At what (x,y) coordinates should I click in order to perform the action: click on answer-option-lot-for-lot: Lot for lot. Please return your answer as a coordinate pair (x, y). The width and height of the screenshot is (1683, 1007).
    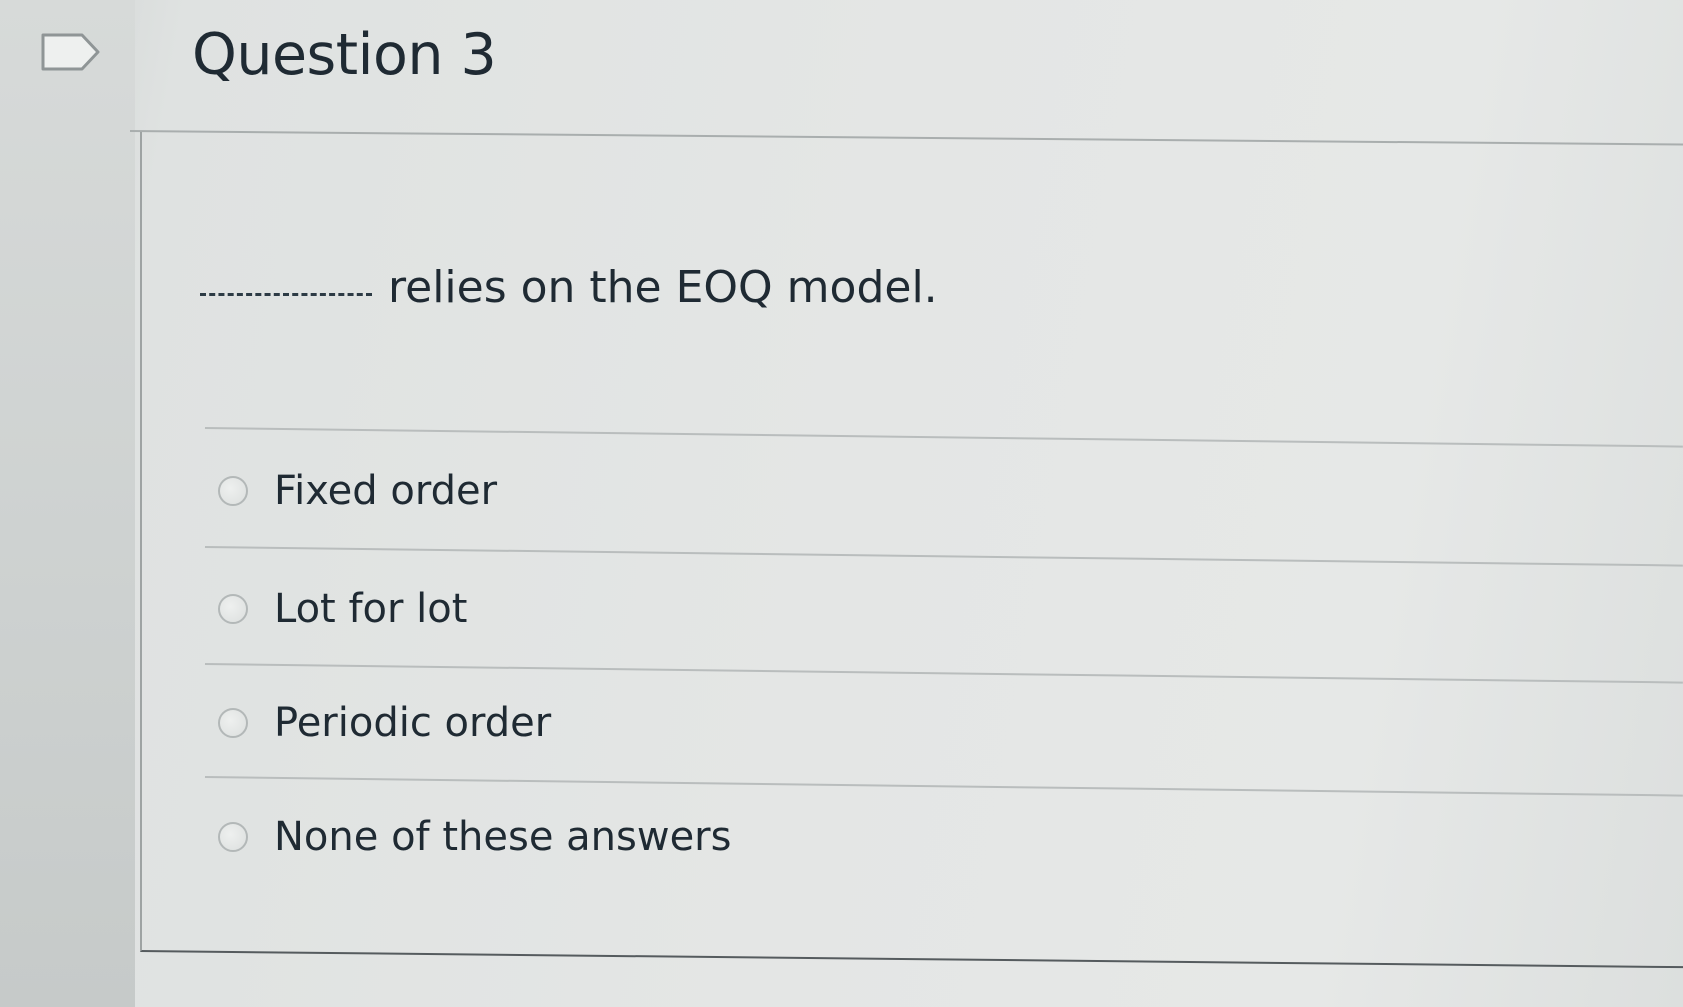
    Looking at the image, I should click on (342, 609).